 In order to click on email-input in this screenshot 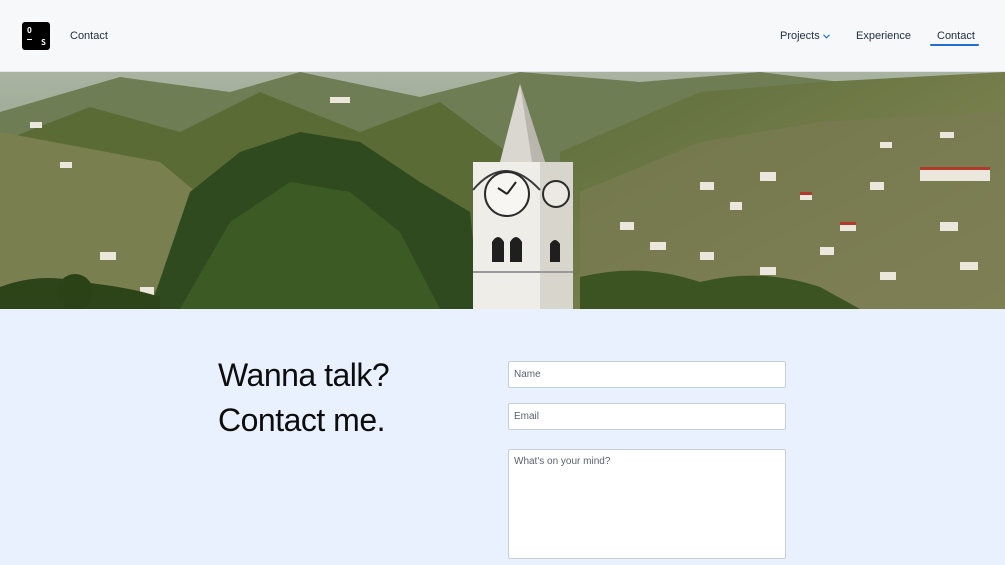, I will do `click(647, 416)`.